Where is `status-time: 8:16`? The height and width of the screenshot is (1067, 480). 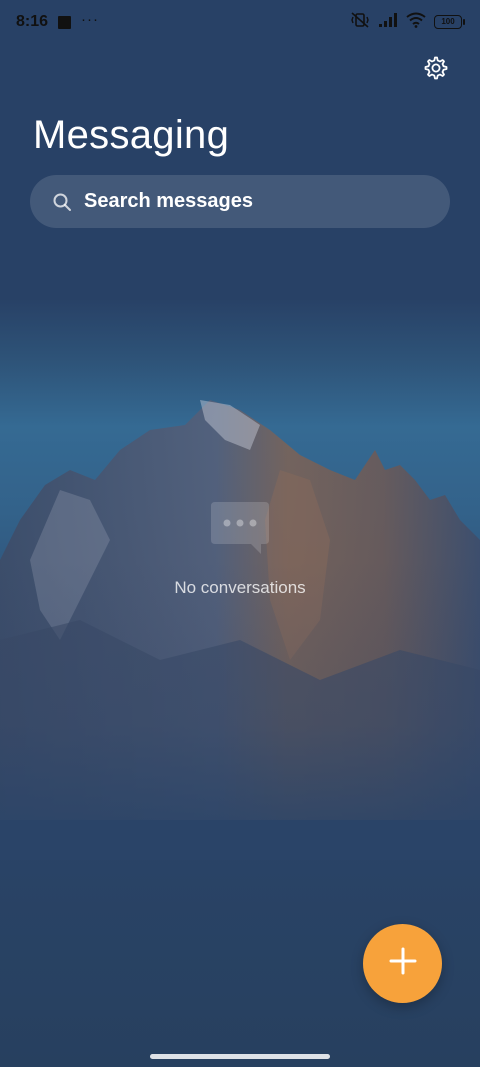 status-time: 8:16 is located at coordinates (32, 21).